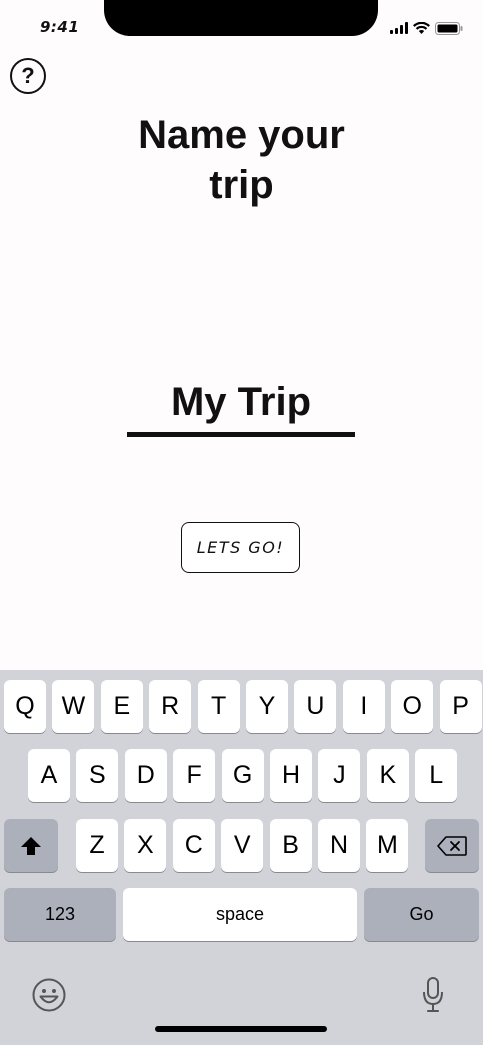  I want to click on key-t: T, so click(218, 706).